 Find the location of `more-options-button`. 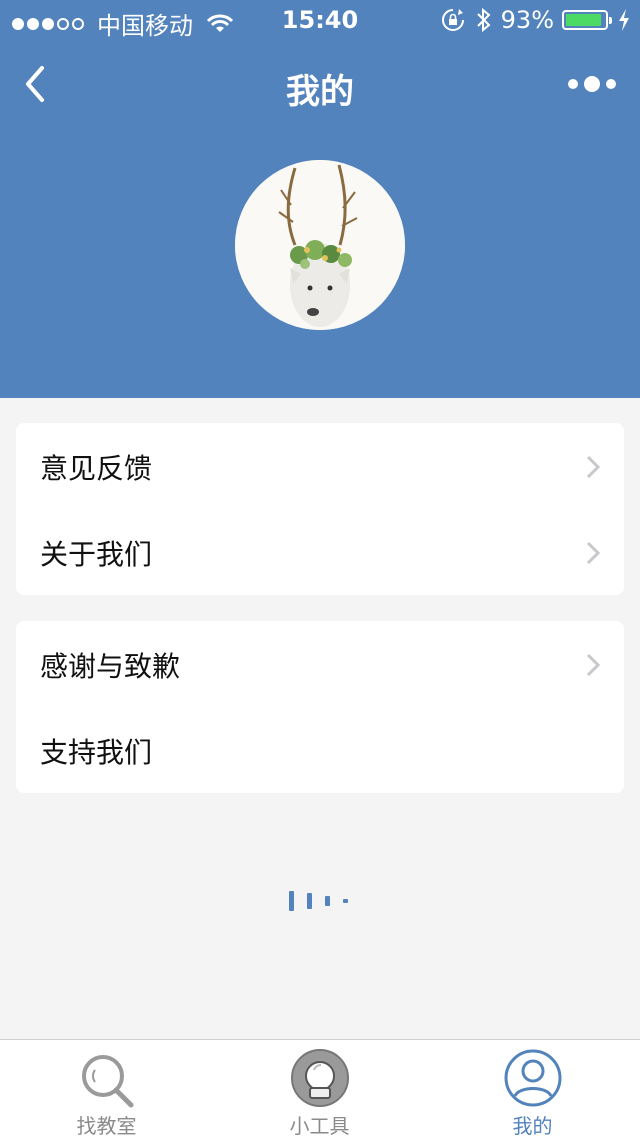

more-options-button is located at coordinates (589, 84).